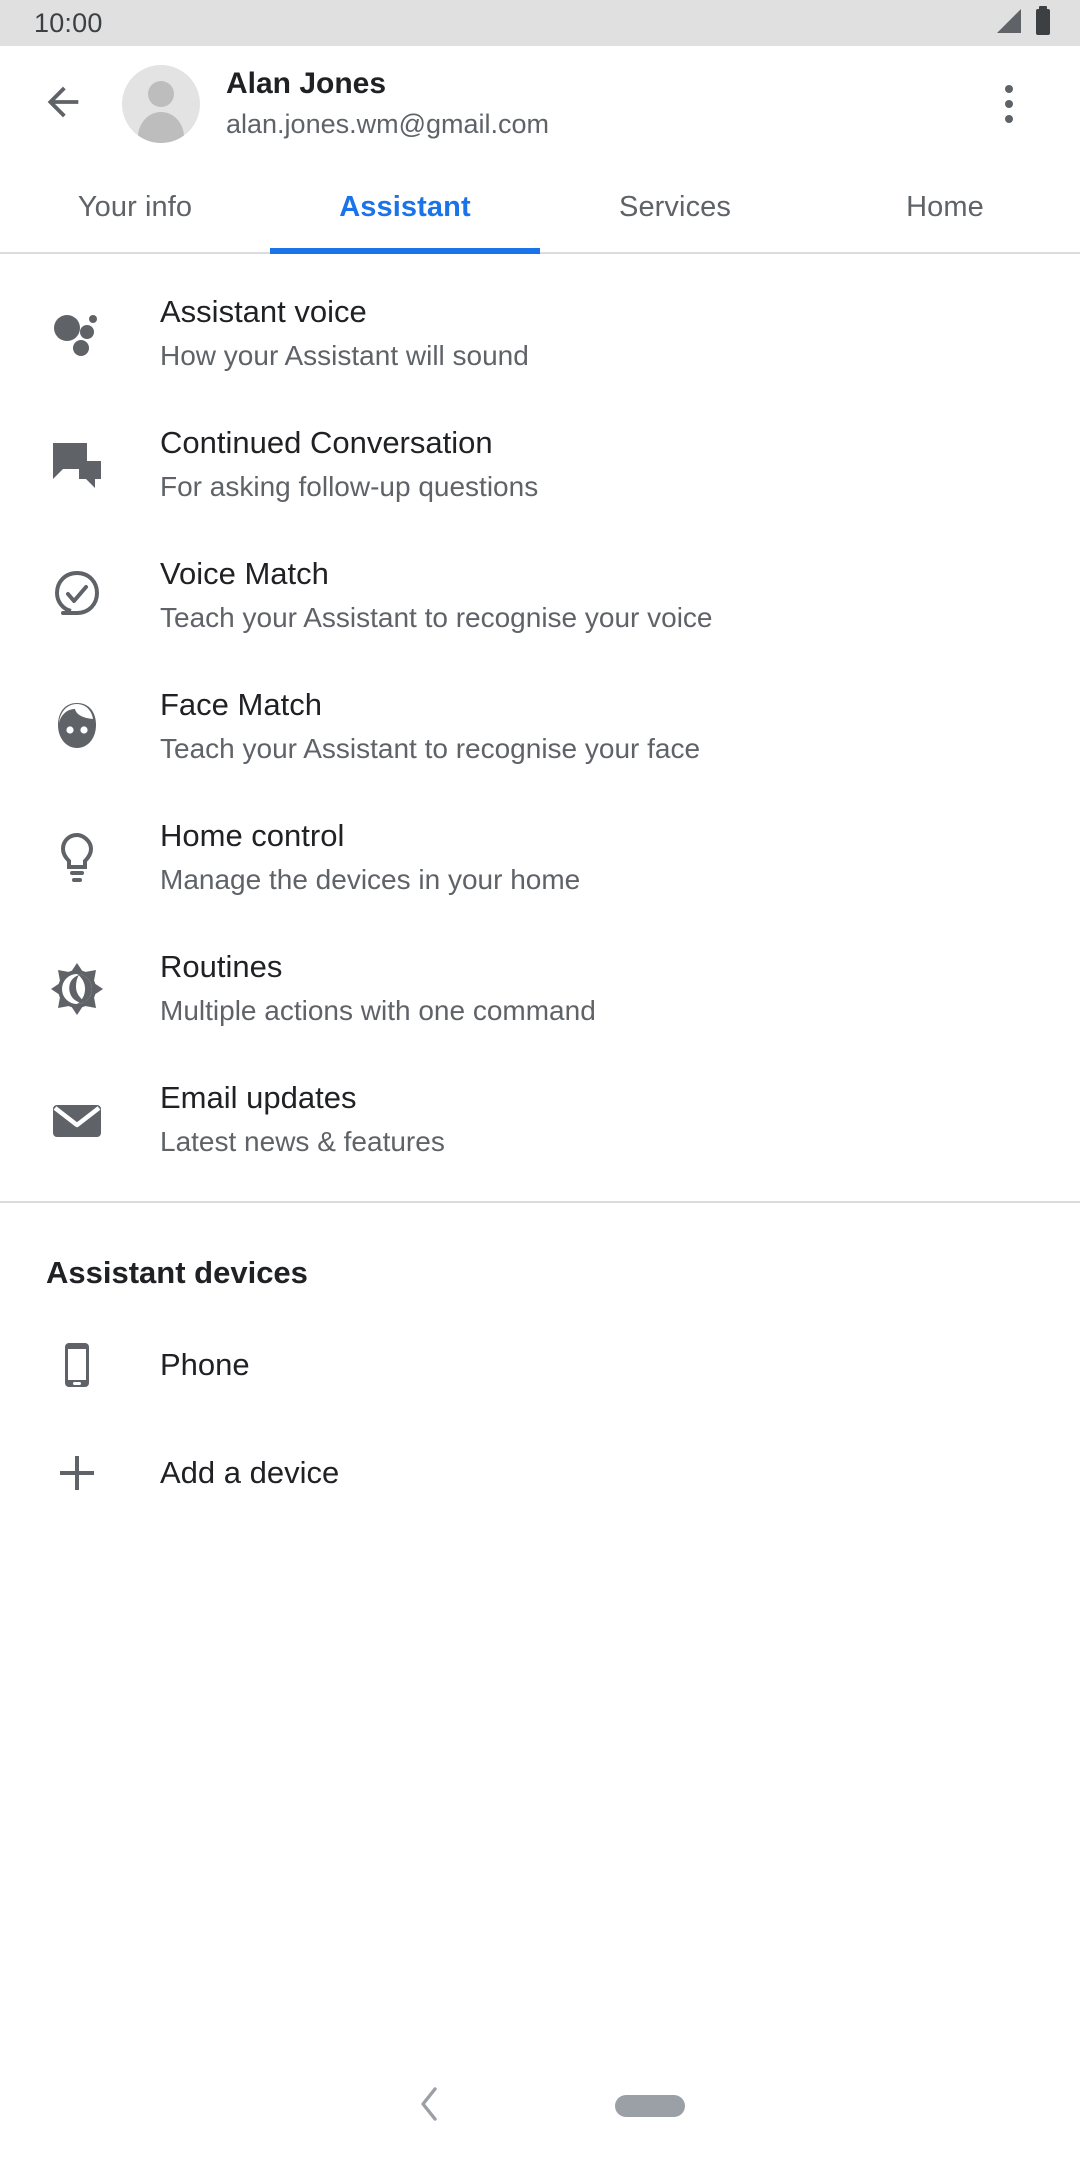 The height and width of the screenshot is (2160, 1080). What do you see at coordinates (540, 1119) in the screenshot?
I see `list-item-email-updates: Email updates Latest news & features` at bounding box center [540, 1119].